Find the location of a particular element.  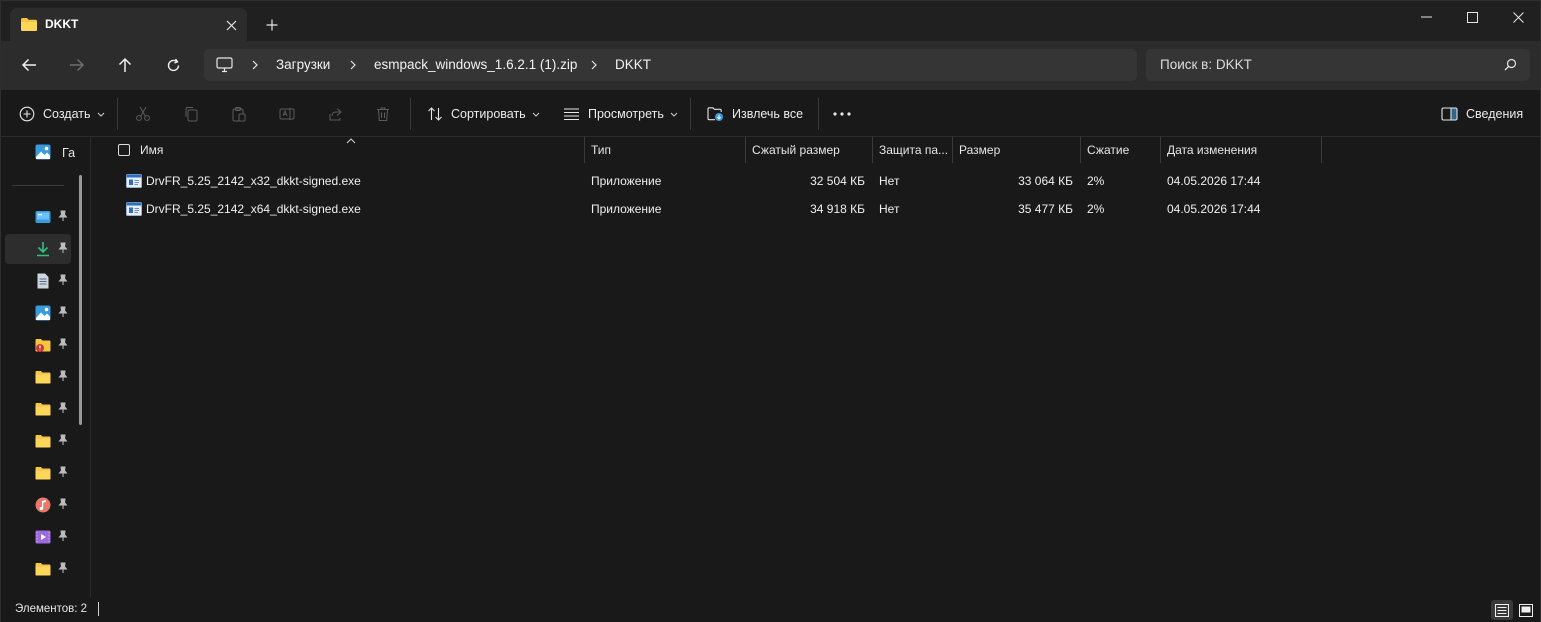

sidebar-item-downloads is located at coordinates (38, 249).